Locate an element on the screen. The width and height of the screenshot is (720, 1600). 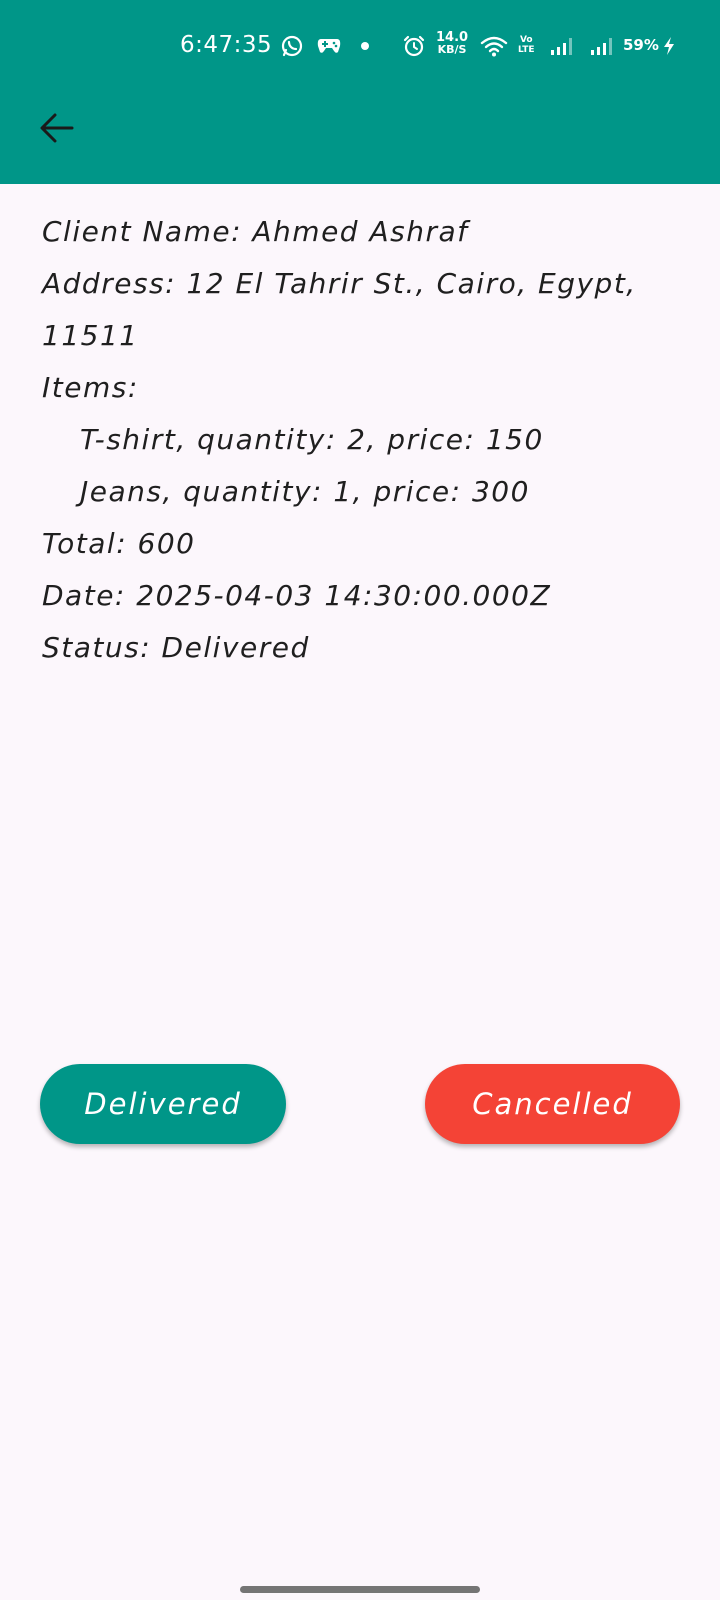
total-line: Total: 600 is located at coordinates (119, 543).